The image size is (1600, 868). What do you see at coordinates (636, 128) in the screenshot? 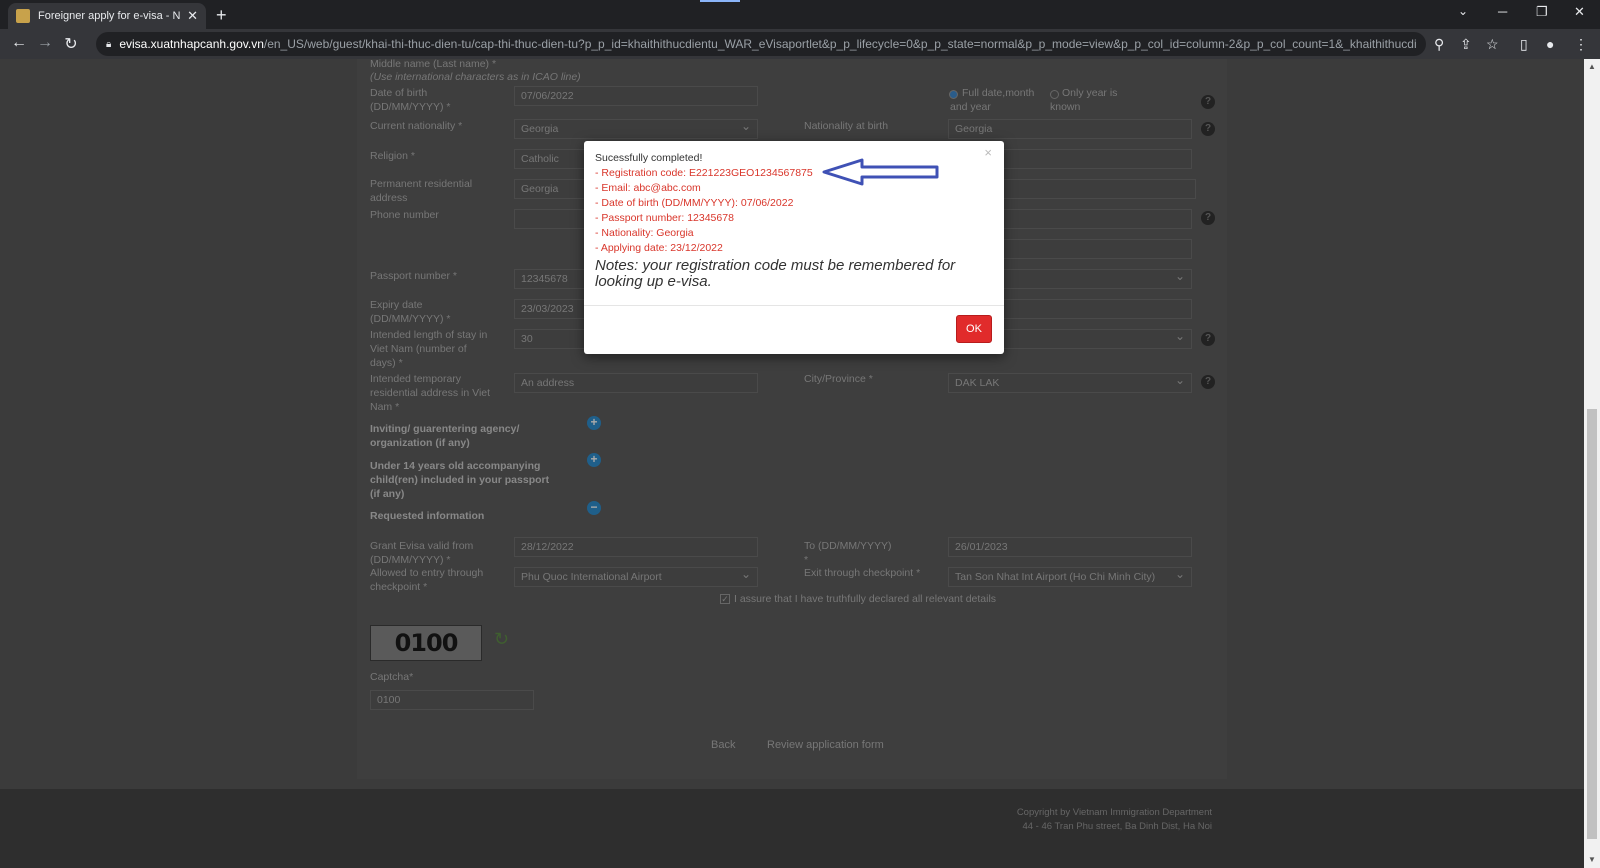
I see `current-nationality-select: Georgia` at bounding box center [636, 128].